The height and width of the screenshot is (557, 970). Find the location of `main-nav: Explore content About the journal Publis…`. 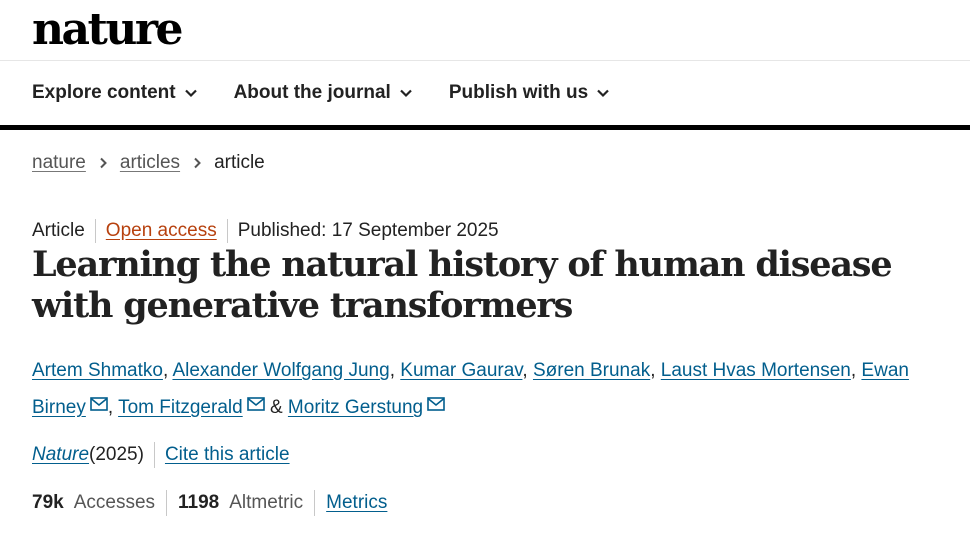

main-nav: Explore content About the journal Publis… is located at coordinates (485, 95).